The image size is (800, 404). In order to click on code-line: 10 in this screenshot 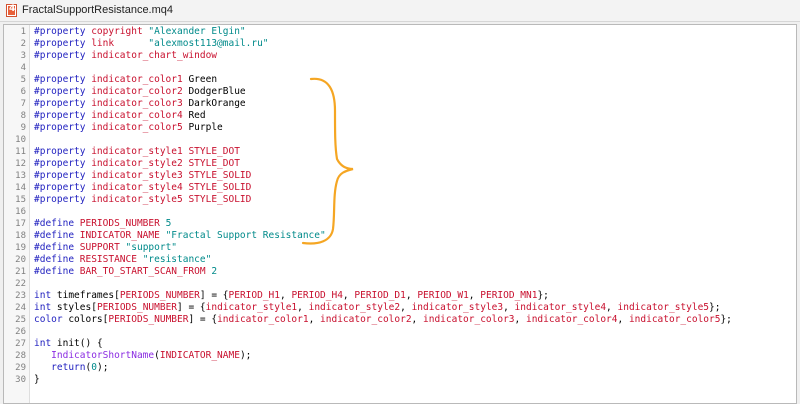, I will do `click(400, 140)`.